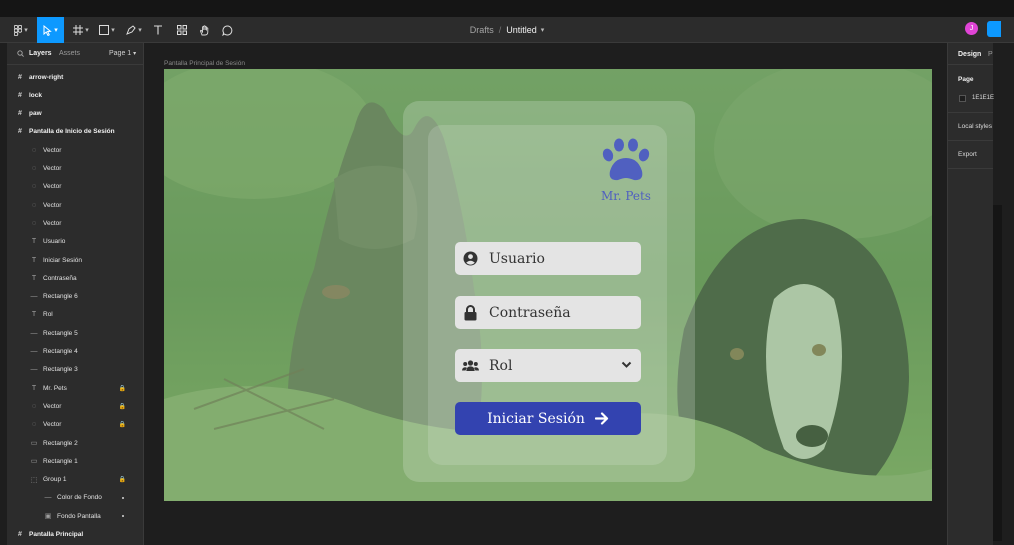 The width and height of the screenshot is (1014, 545). Describe the element at coordinates (997, 373) in the screenshot. I see `canvas-scrollbar` at that location.